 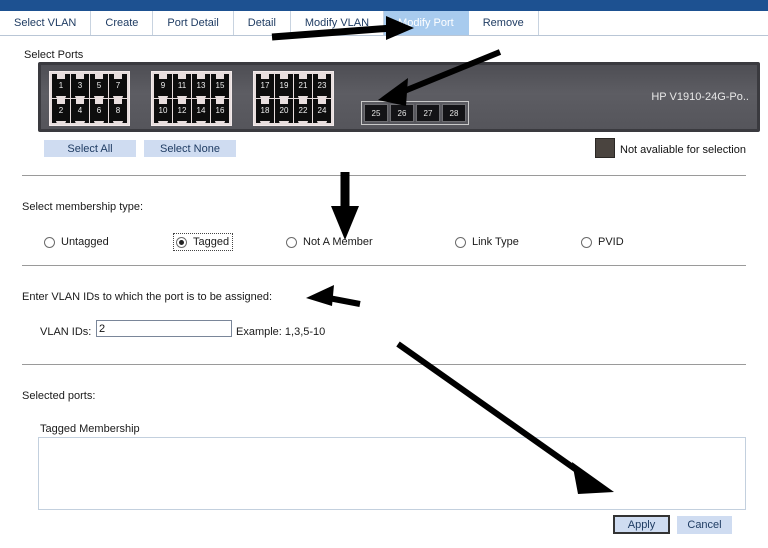 What do you see at coordinates (586, 242) in the screenshot?
I see `radio-pvid-icon` at bounding box center [586, 242].